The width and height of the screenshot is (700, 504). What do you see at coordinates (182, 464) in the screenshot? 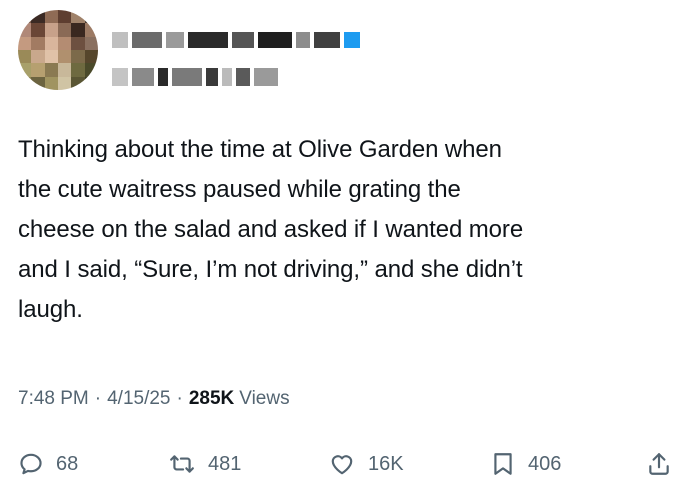
I see `repost-icon` at bounding box center [182, 464].